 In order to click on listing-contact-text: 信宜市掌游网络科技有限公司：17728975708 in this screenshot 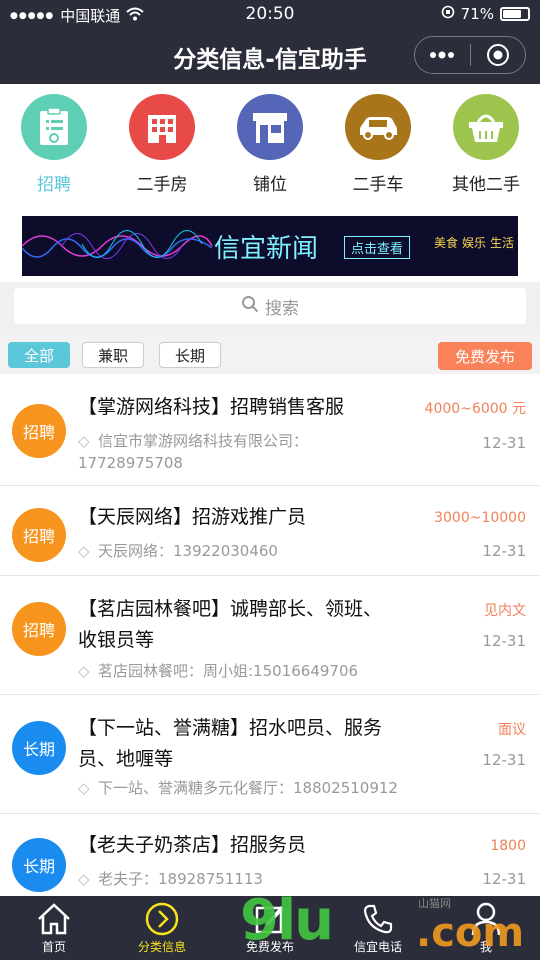, I will do `click(193, 452)`.